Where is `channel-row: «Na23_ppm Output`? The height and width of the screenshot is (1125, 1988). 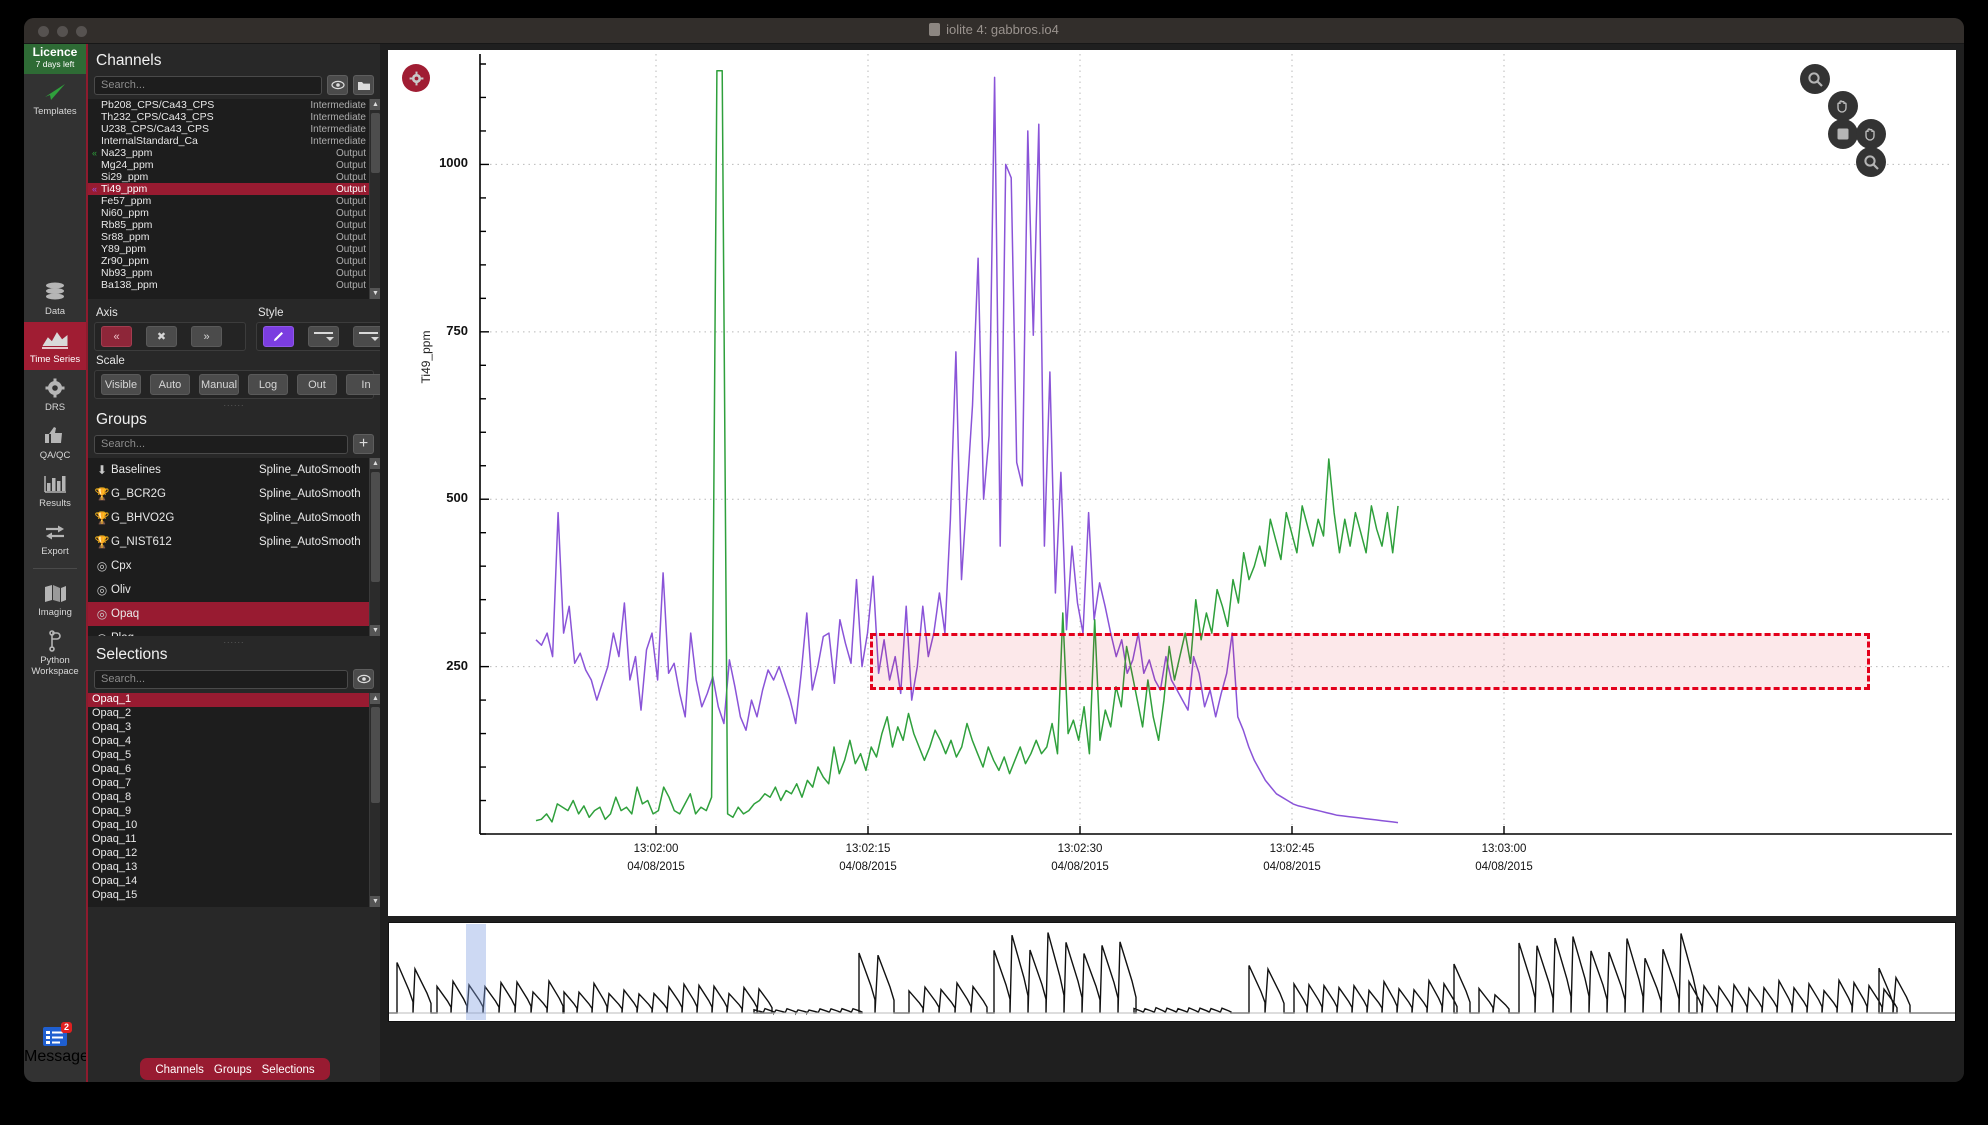
channel-row: «Na23_ppm Output is located at coordinates (234, 153).